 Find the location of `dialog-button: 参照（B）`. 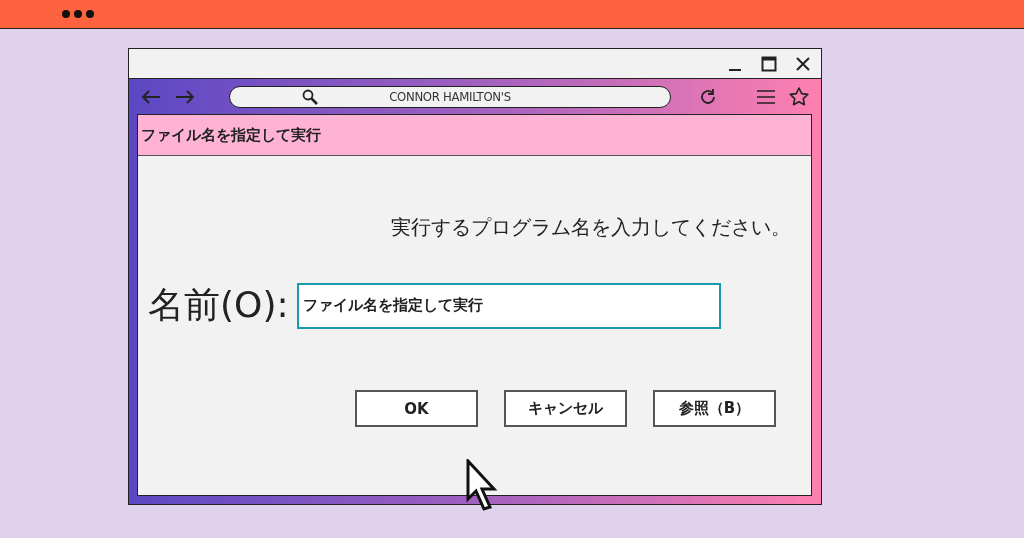

dialog-button: 参照（B） is located at coordinates (714, 408).